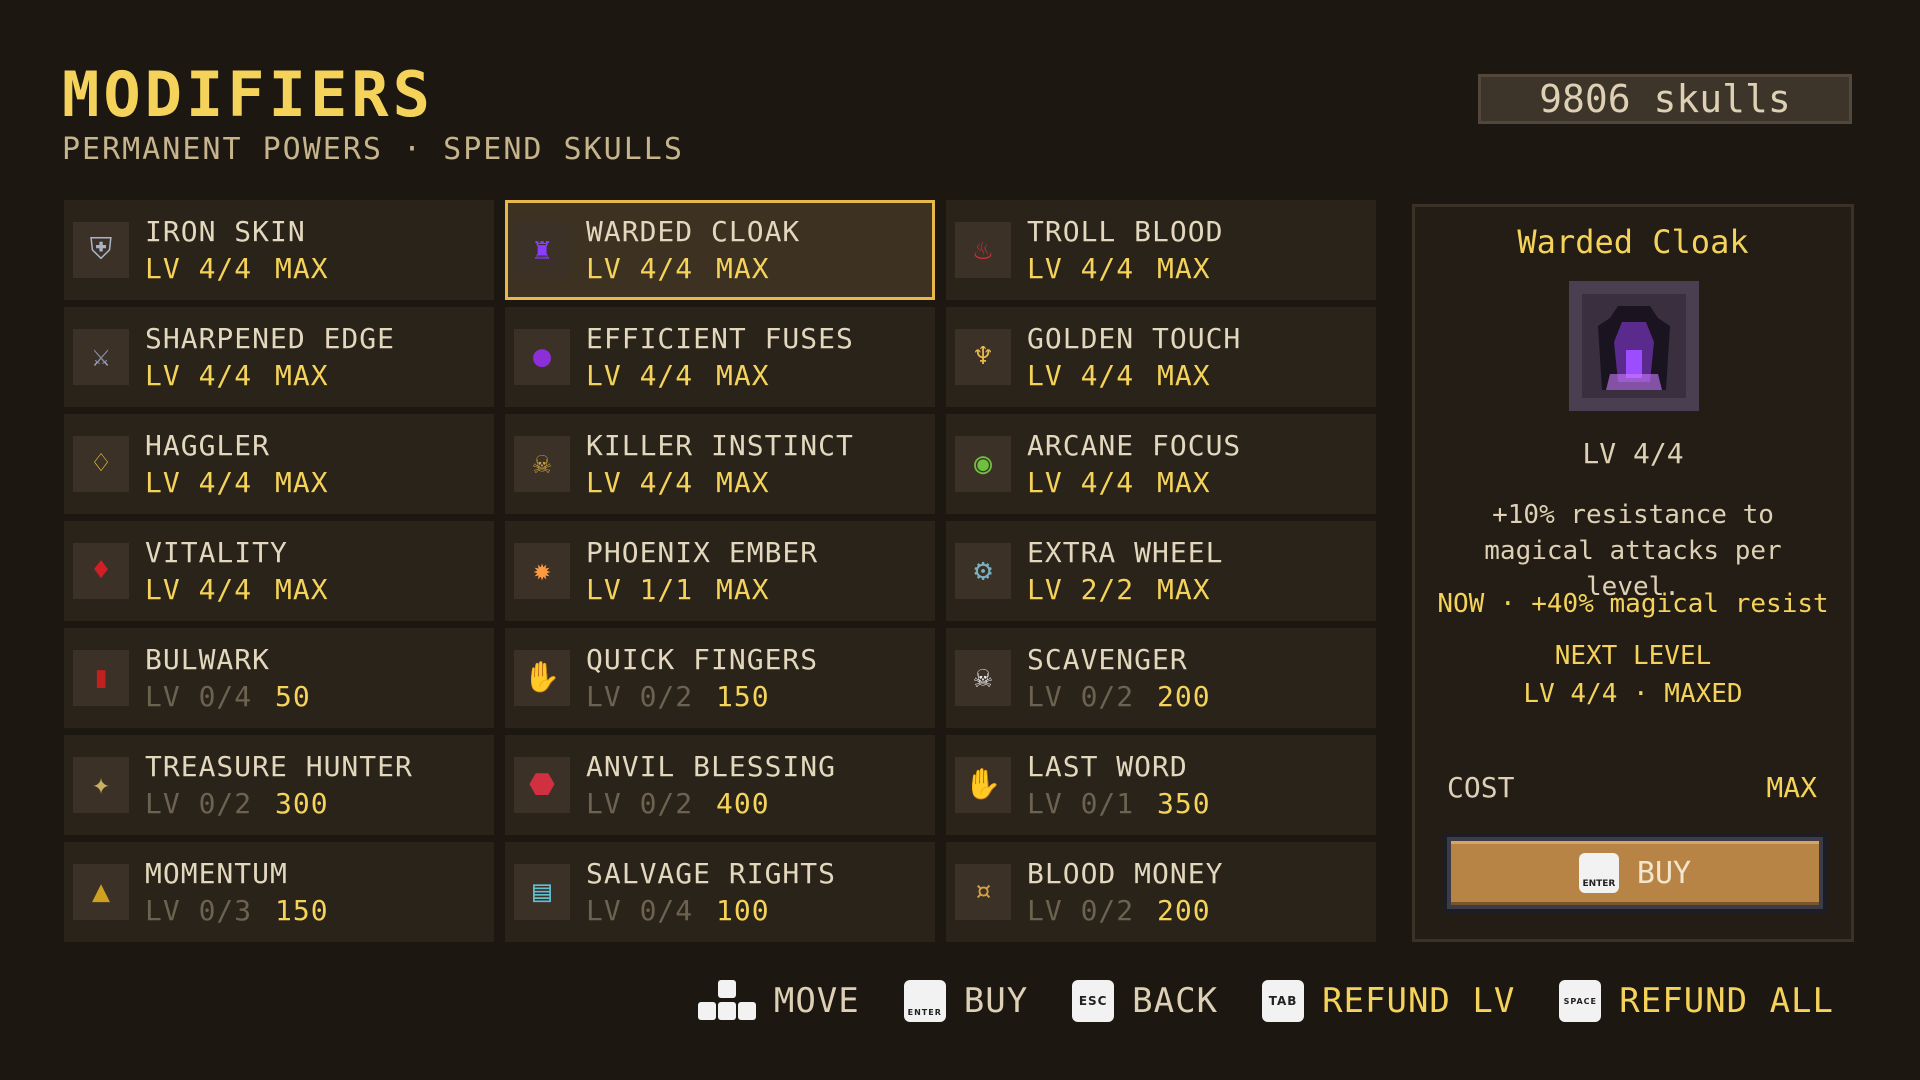  What do you see at coordinates (720, 464) in the screenshot?
I see `modifier-card: ☠ KILLER INSTINCT LV 4/4 MAX` at bounding box center [720, 464].